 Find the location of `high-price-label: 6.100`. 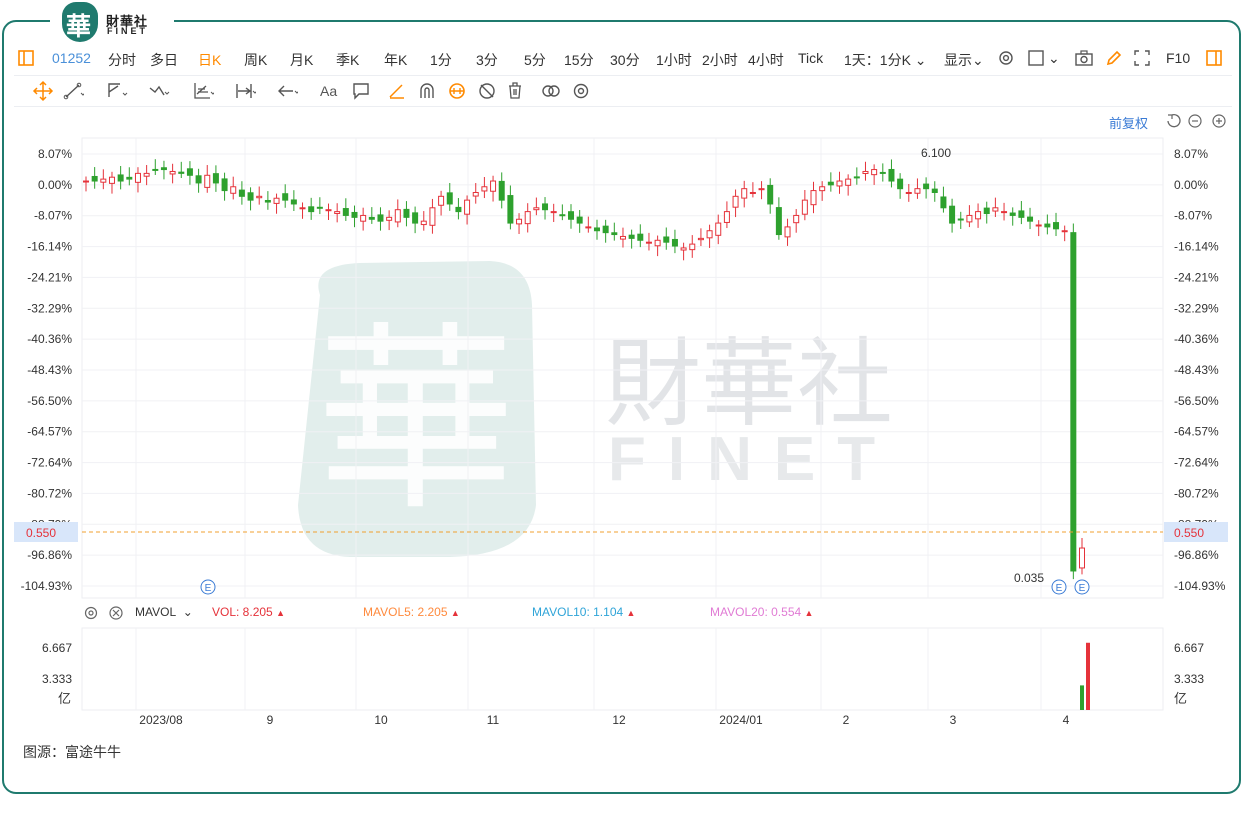

high-price-label: 6.100 is located at coordinates (936, 153).